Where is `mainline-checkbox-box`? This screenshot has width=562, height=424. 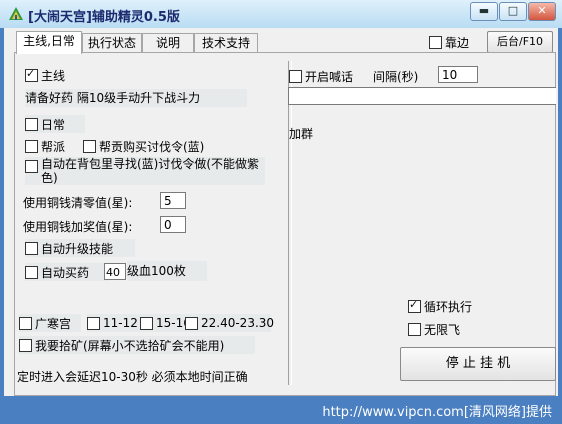
mainline-checkbox-box is located at coordinates (31, 74).